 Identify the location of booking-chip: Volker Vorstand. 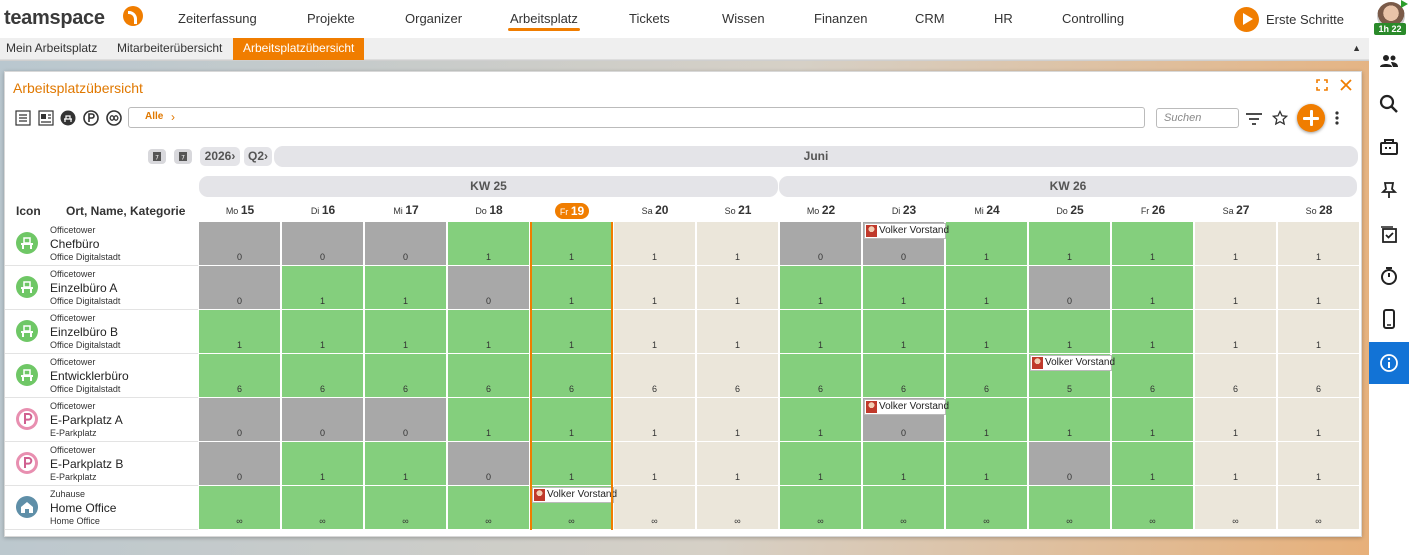
(906, 407).